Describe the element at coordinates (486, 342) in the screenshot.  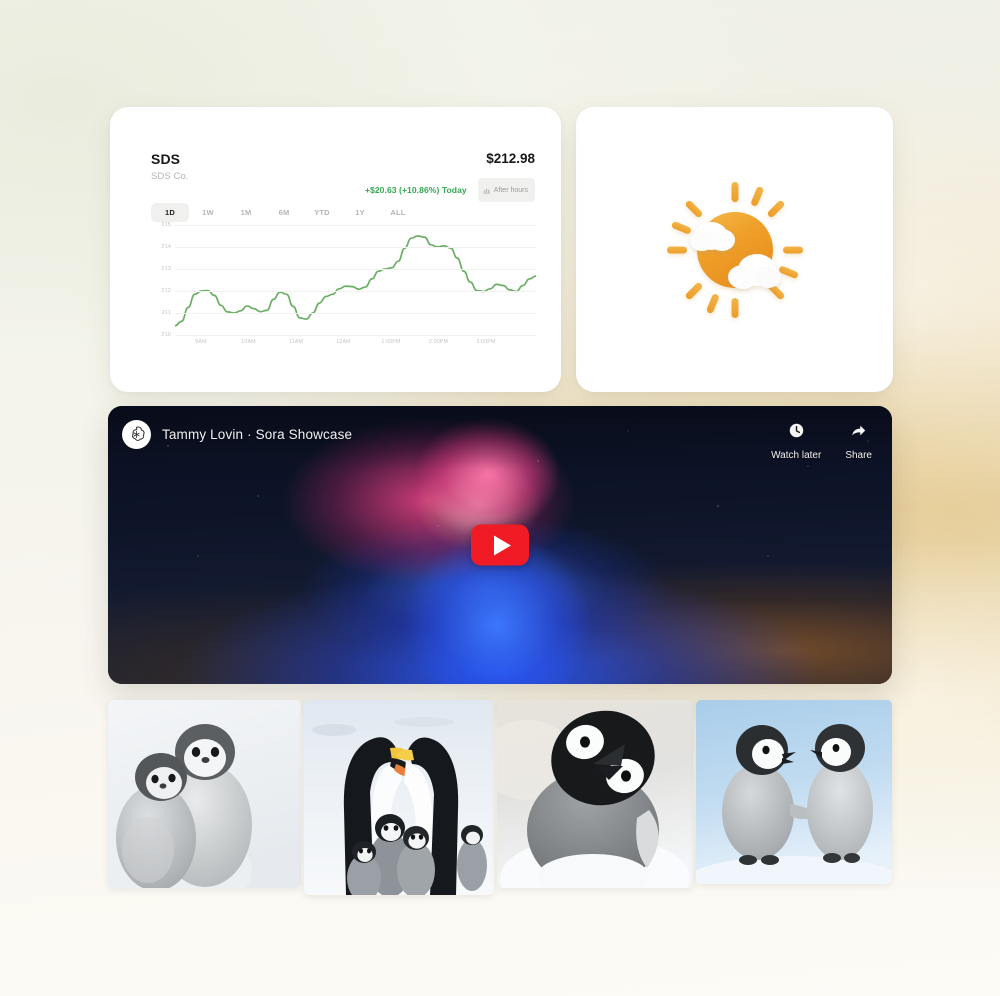
I see `chart-x-tick: 3:00PM` at that location.